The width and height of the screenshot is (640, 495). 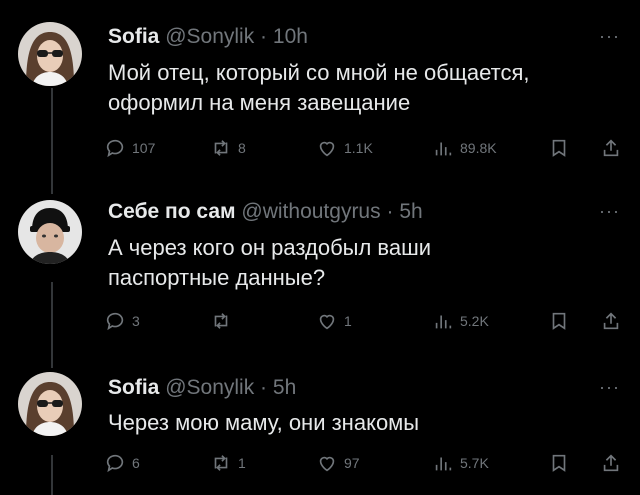 I want to click on action-bar: 6 1 97 5.7K, so click(x=364, y=463).